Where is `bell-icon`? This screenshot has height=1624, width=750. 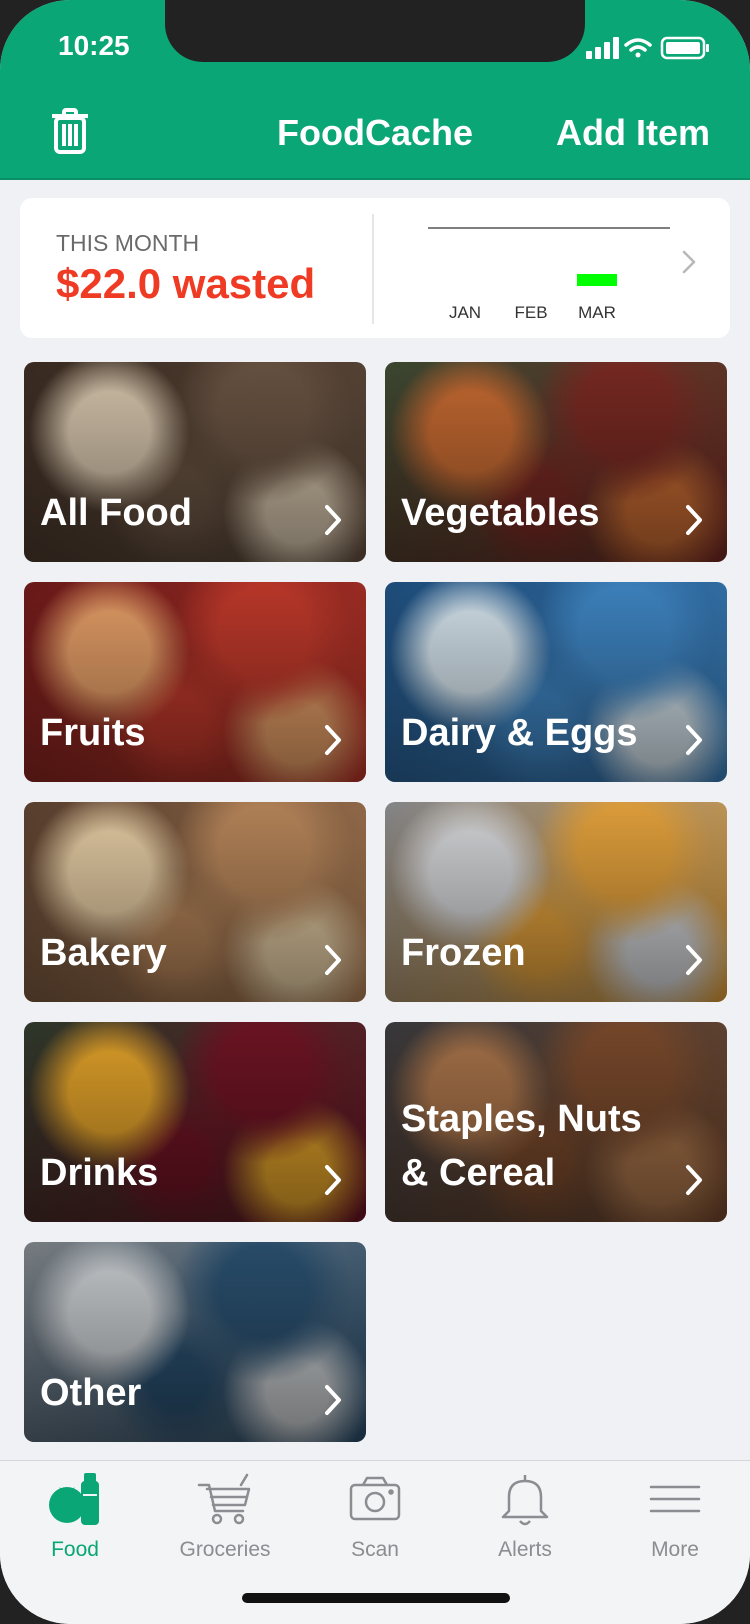
bell-icon is located at coordinates (525, 1500).